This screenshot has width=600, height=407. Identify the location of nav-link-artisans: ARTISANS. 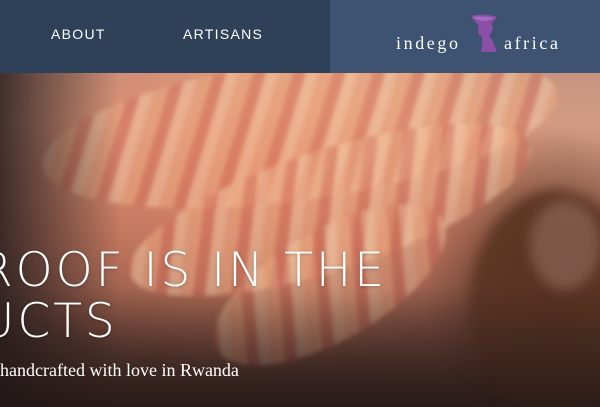
(223, 34).